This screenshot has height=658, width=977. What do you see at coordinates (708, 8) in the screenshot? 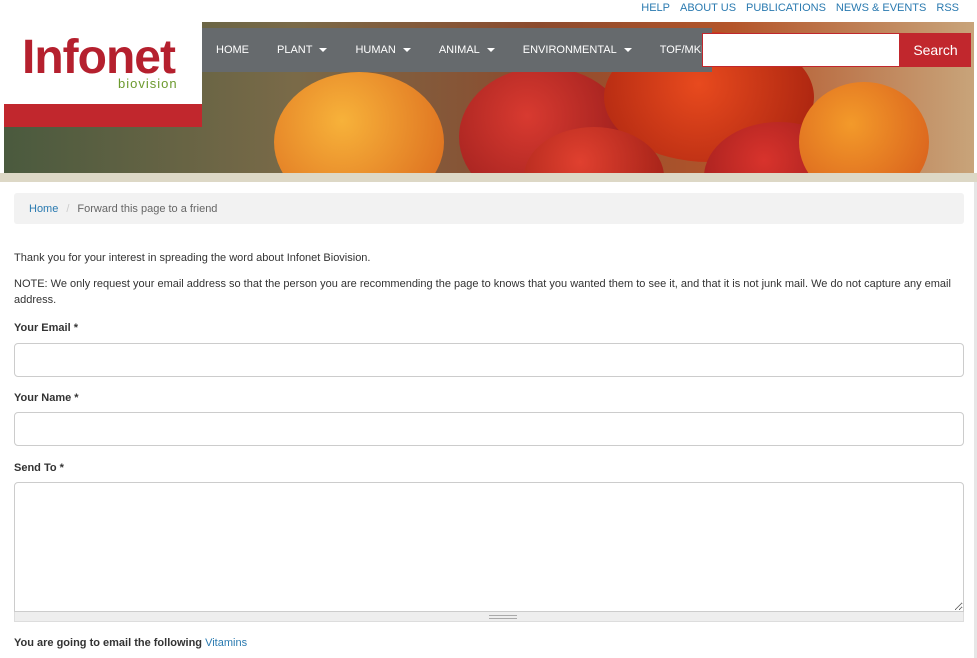
I see `about-us-link: ABOUT US` at bounding box center [708, 8].